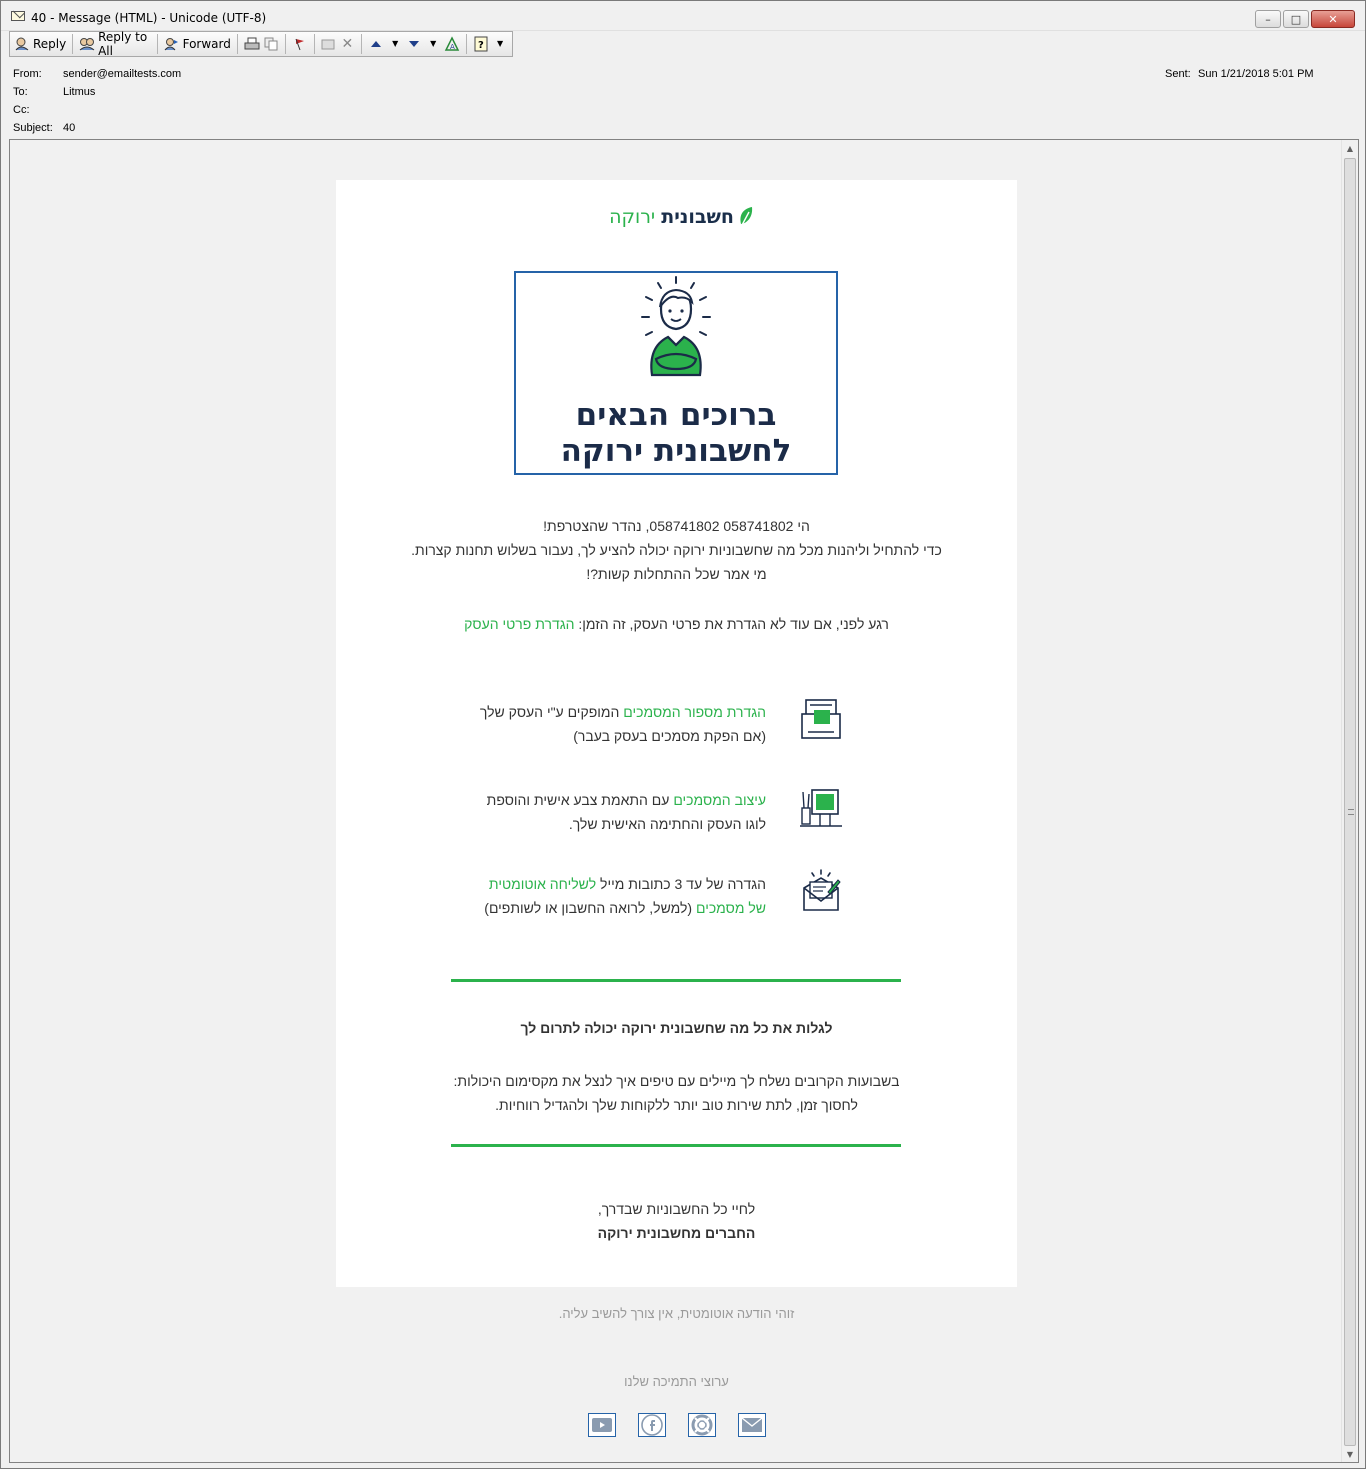 The image size is (1366, 1469). What do you see at coordinates (676, 574) in the screenshot?
I see `intro-line-3: מי אמר שכל ההתחלות קשות?!` at bounding box center [676, 574].